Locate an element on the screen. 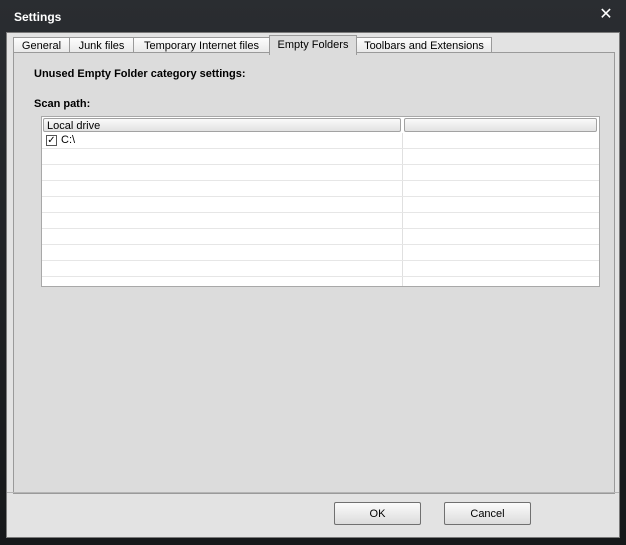 The image size is (626, 545). ok-button: OK is located at coordinates (377, 513).